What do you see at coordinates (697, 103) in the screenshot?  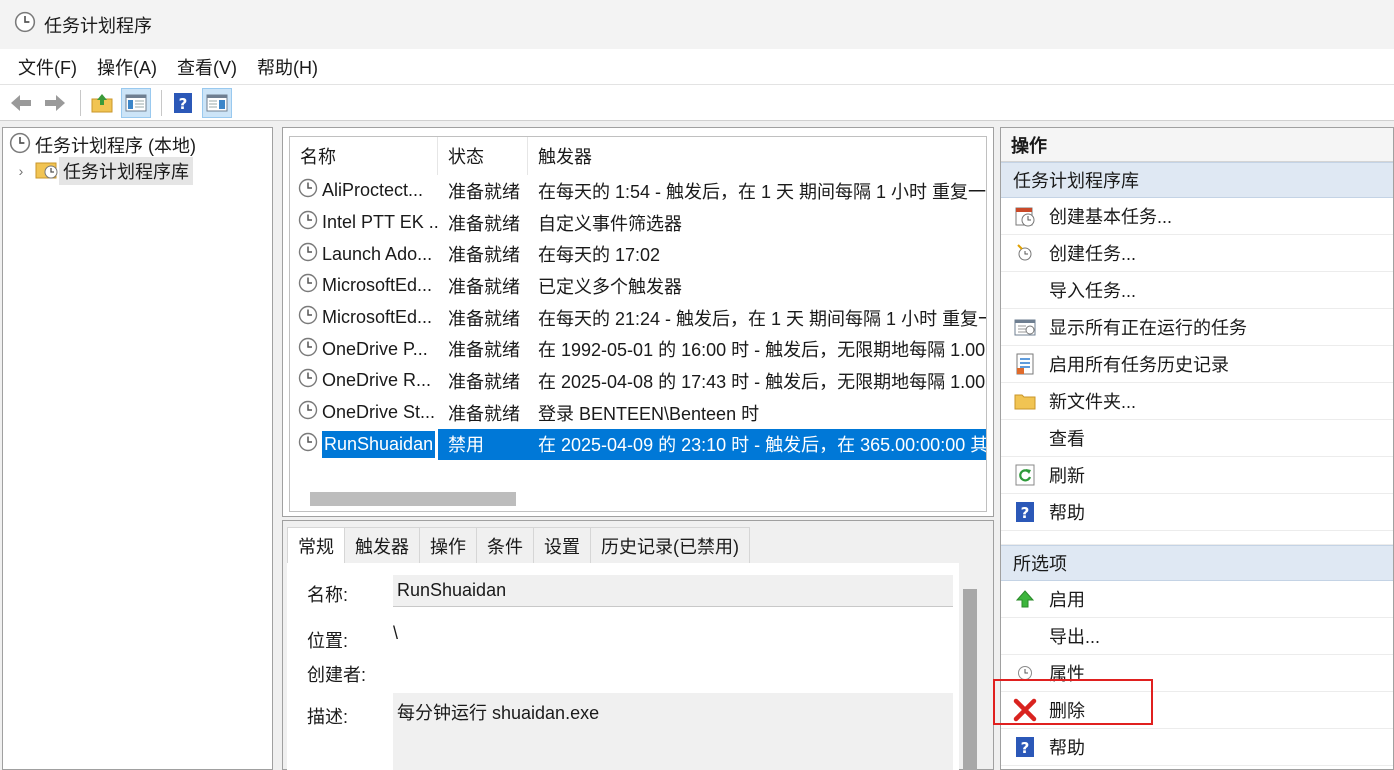 I see `toolbar: ?` at bounding box center [697, 103].